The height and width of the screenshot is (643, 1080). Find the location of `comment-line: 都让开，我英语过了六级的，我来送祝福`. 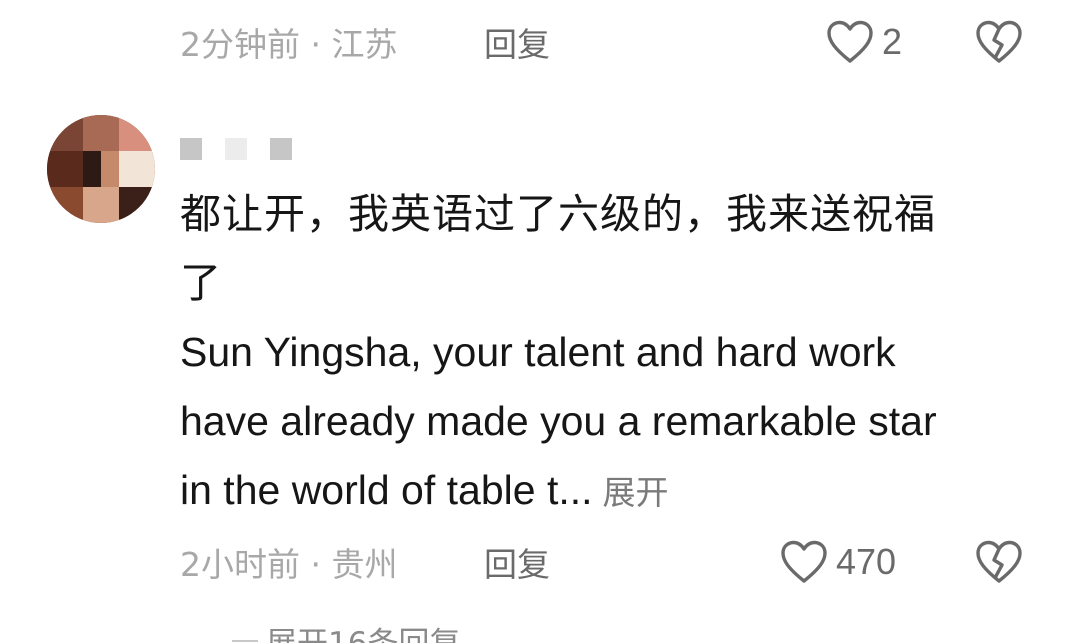

comment-line: 都让开，我英语过了六级的，我来送祝福 is located at coordinates (558, 214).